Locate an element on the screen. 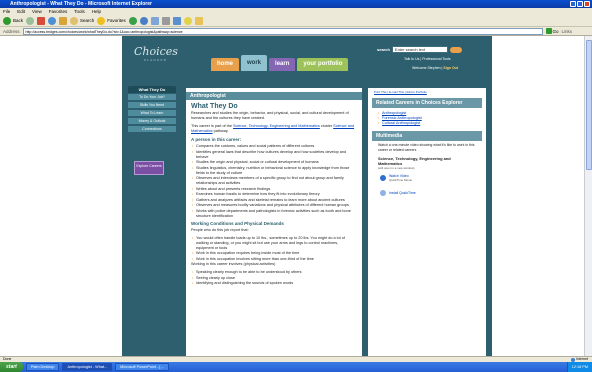  maximize-button is located at coordinates (580, 4).